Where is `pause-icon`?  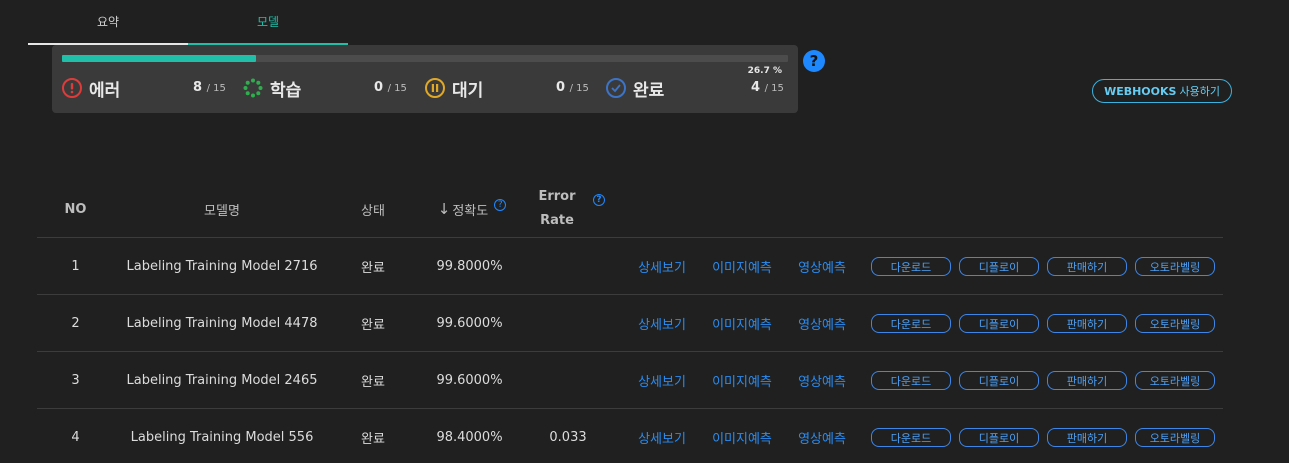
pause-icon is located at coordinates (435, 88).